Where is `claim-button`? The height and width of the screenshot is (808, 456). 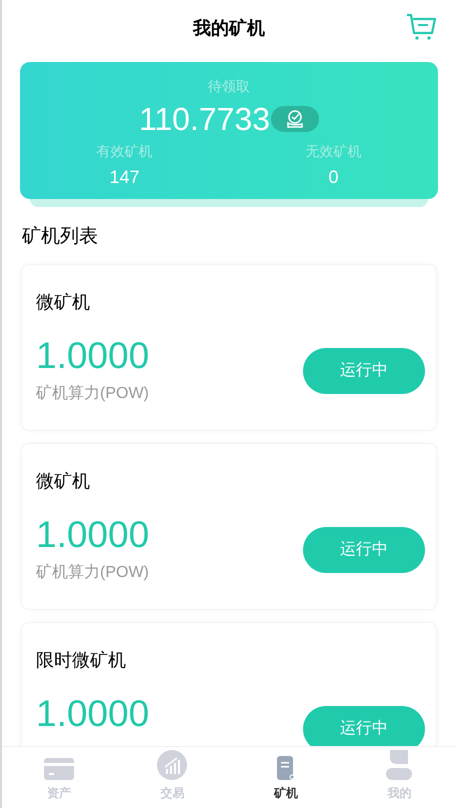
claim-button is located at coordinates (295, 119).